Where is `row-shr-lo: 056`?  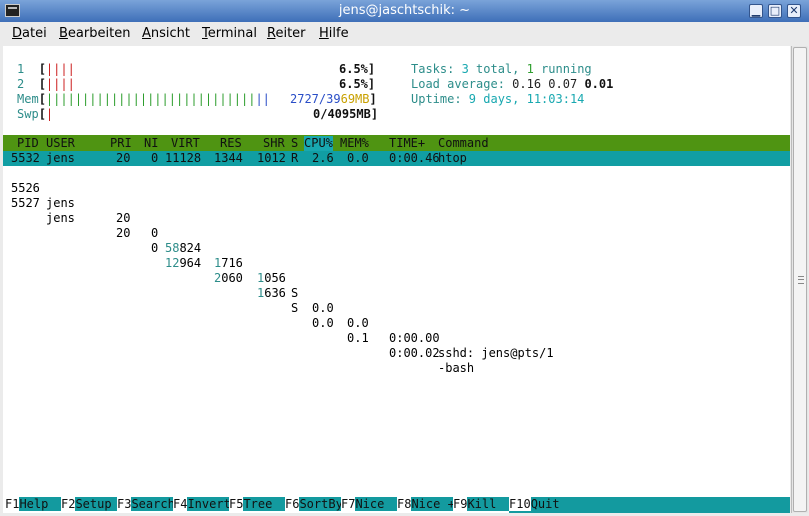
row-shr-lo: 056 is located at coordinates (275, 278).